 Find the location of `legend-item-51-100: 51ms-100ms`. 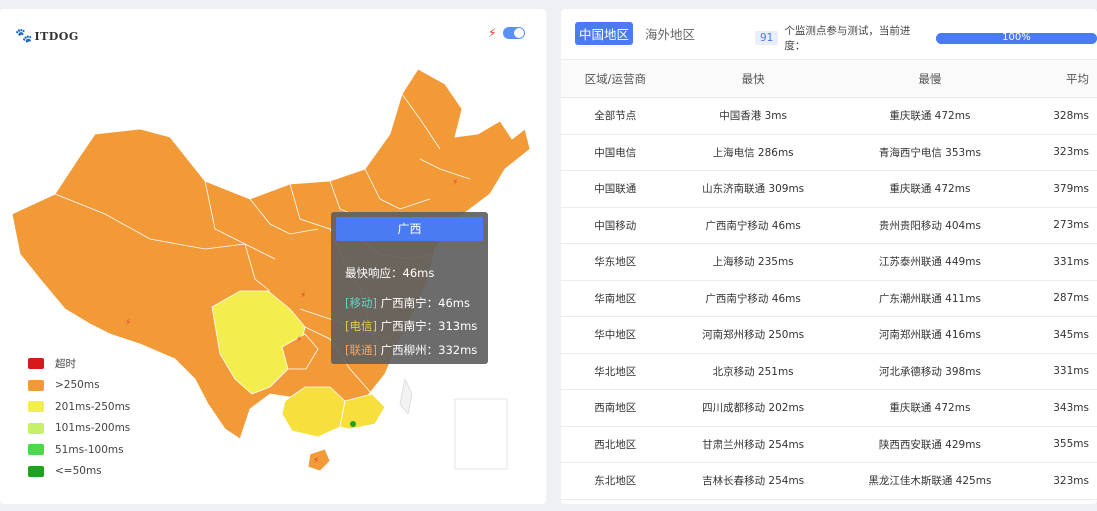

legend-item-51-100: 51ms-100ms is located at coordinates (79, 450).